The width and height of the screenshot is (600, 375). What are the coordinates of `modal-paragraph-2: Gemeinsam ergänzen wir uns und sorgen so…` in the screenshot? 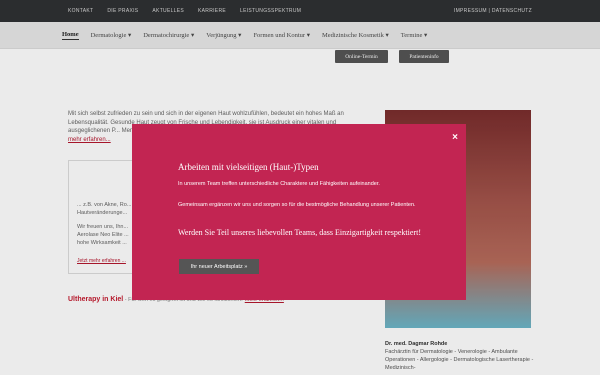 It's located at (297, 205).